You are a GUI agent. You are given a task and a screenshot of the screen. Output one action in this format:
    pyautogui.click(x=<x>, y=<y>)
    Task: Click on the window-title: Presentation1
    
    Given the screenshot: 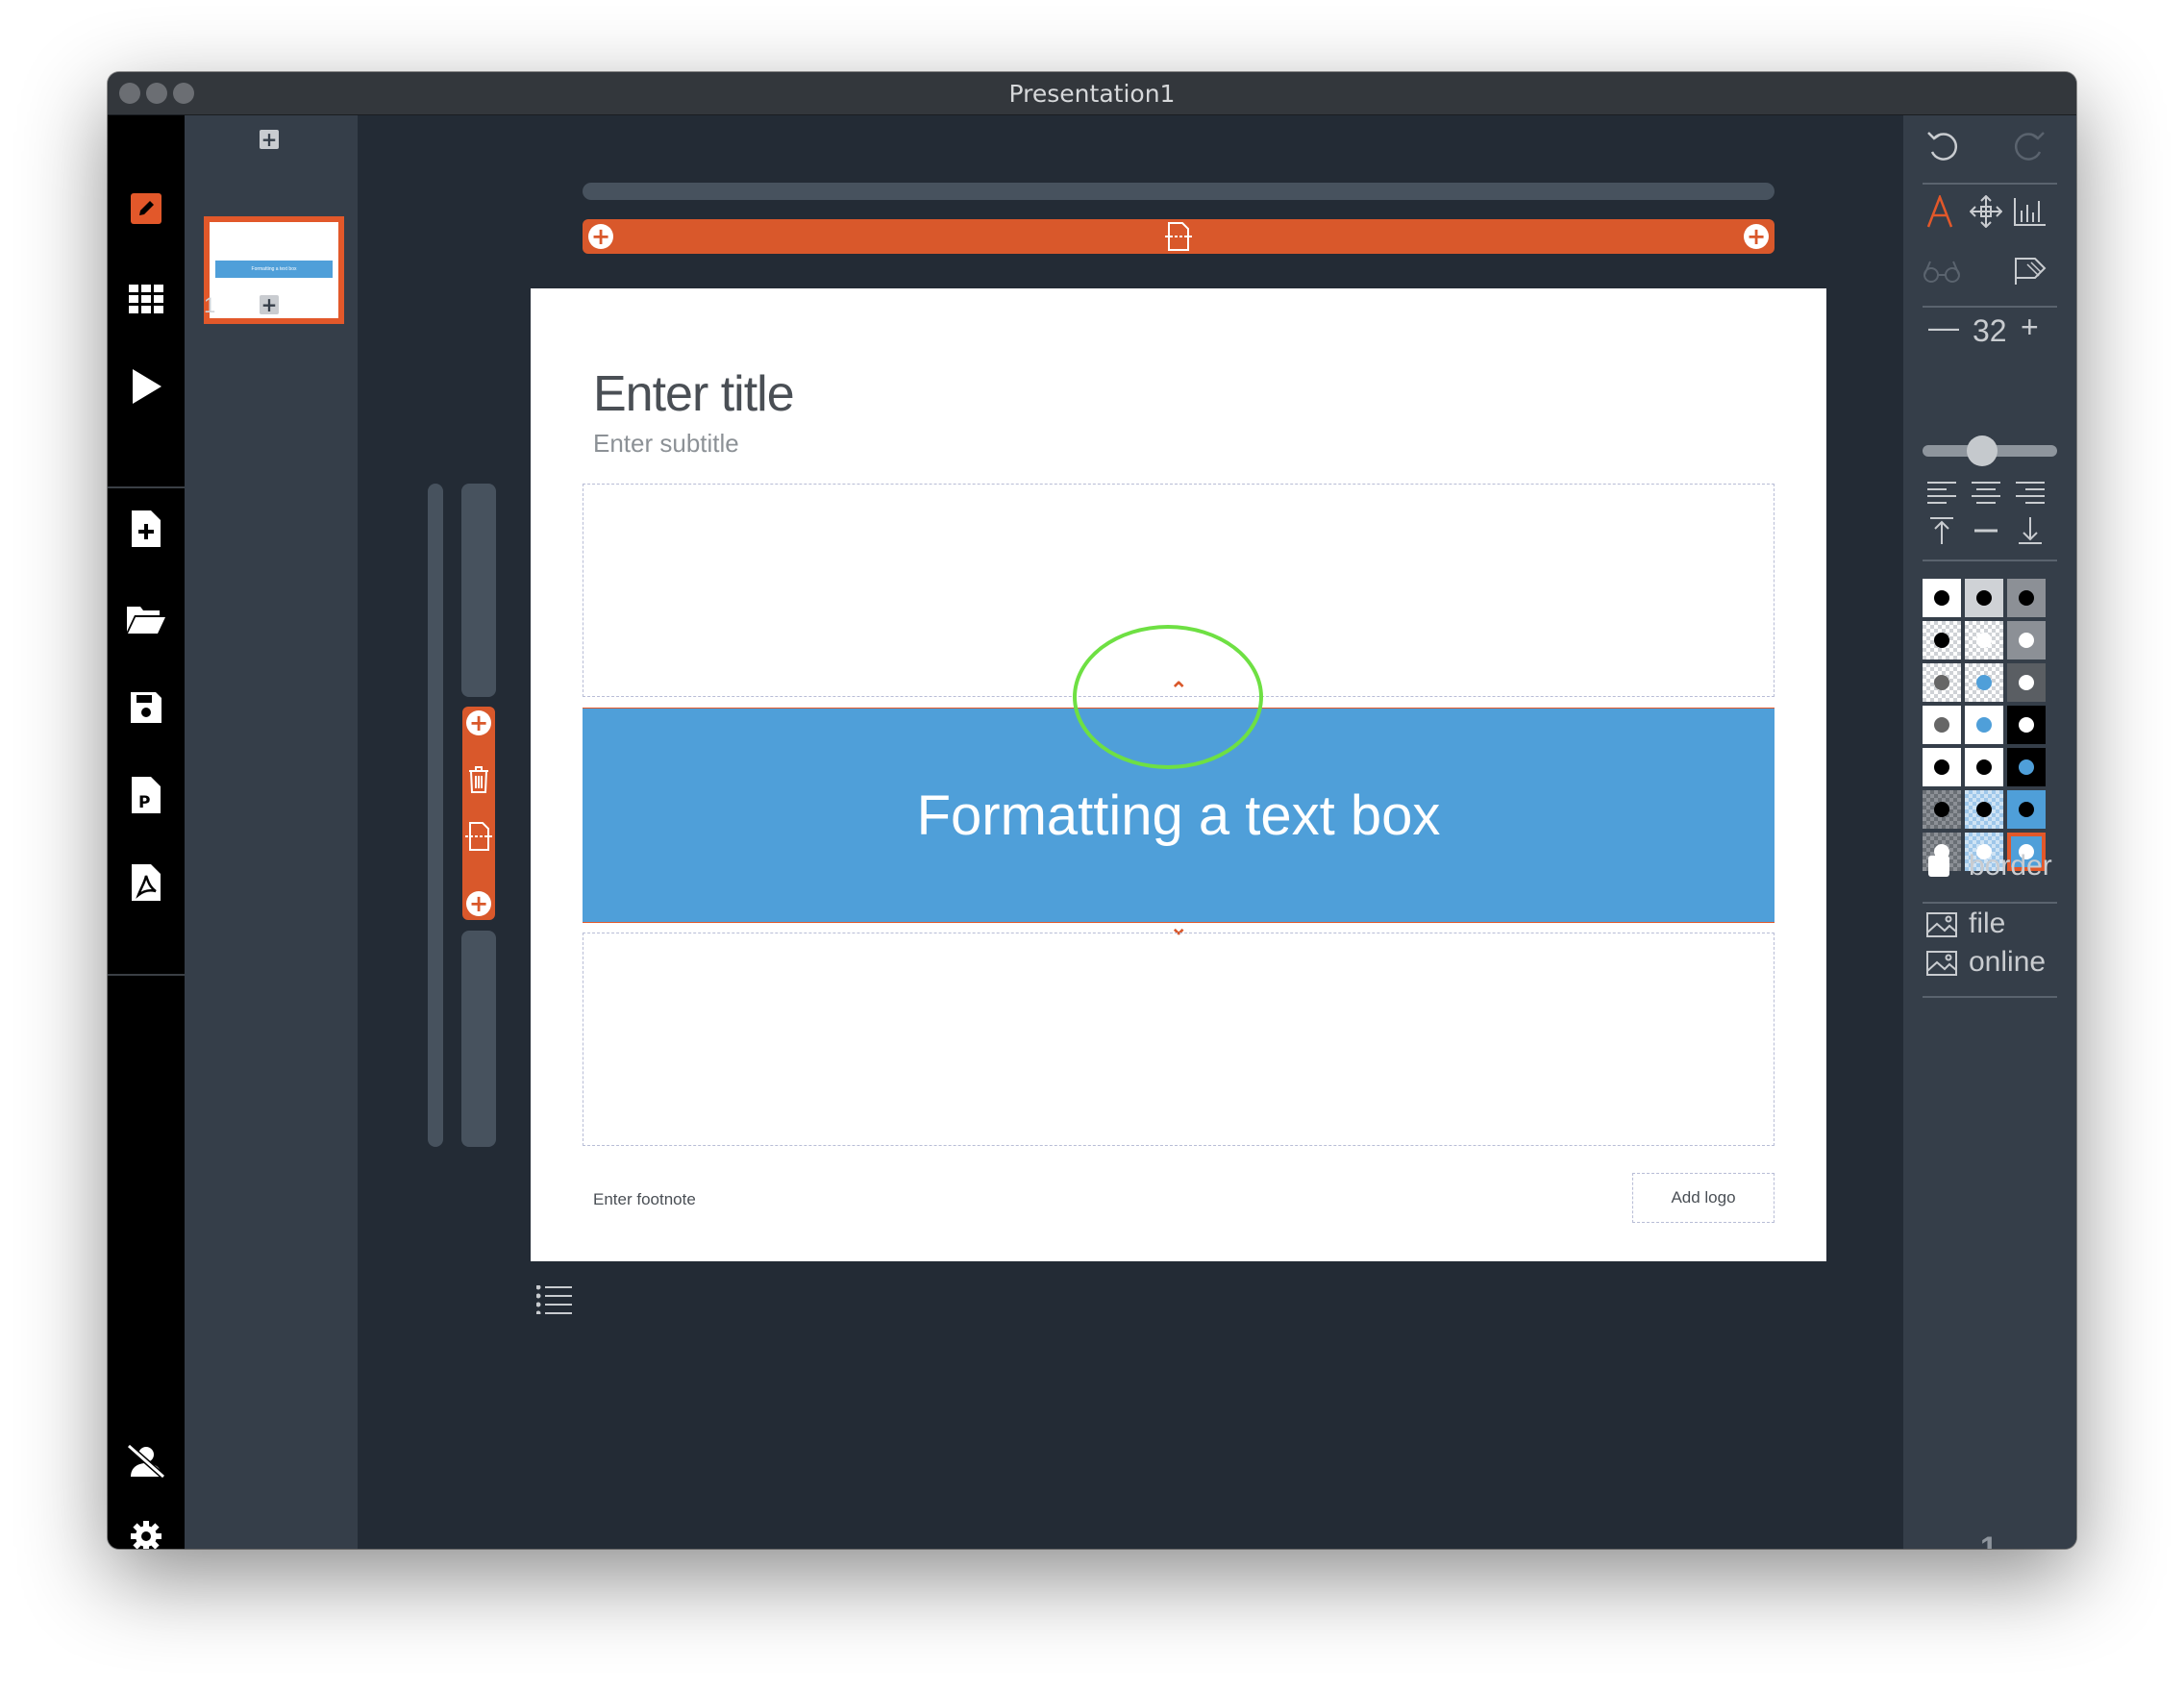 What is the action you would take?
    pyautogui.click(x=1092, y=94)
    